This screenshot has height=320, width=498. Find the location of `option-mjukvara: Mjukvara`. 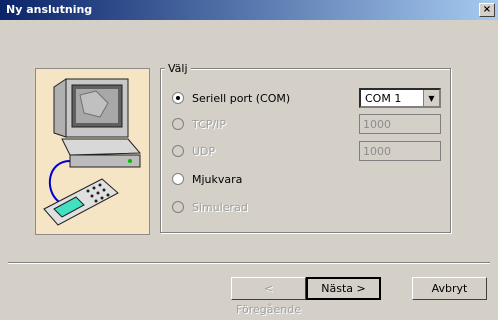

option-mjukvara: Mjukvara is located at coordinates (207, 179).